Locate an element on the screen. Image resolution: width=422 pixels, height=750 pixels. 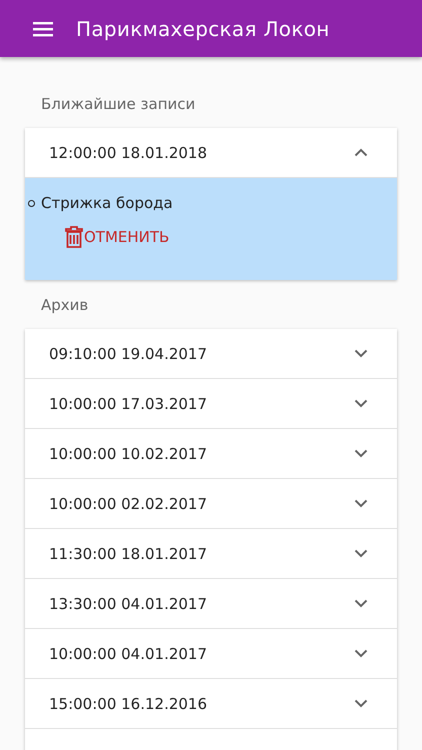
section-heading: Архив is located at coordinates (65, 305).